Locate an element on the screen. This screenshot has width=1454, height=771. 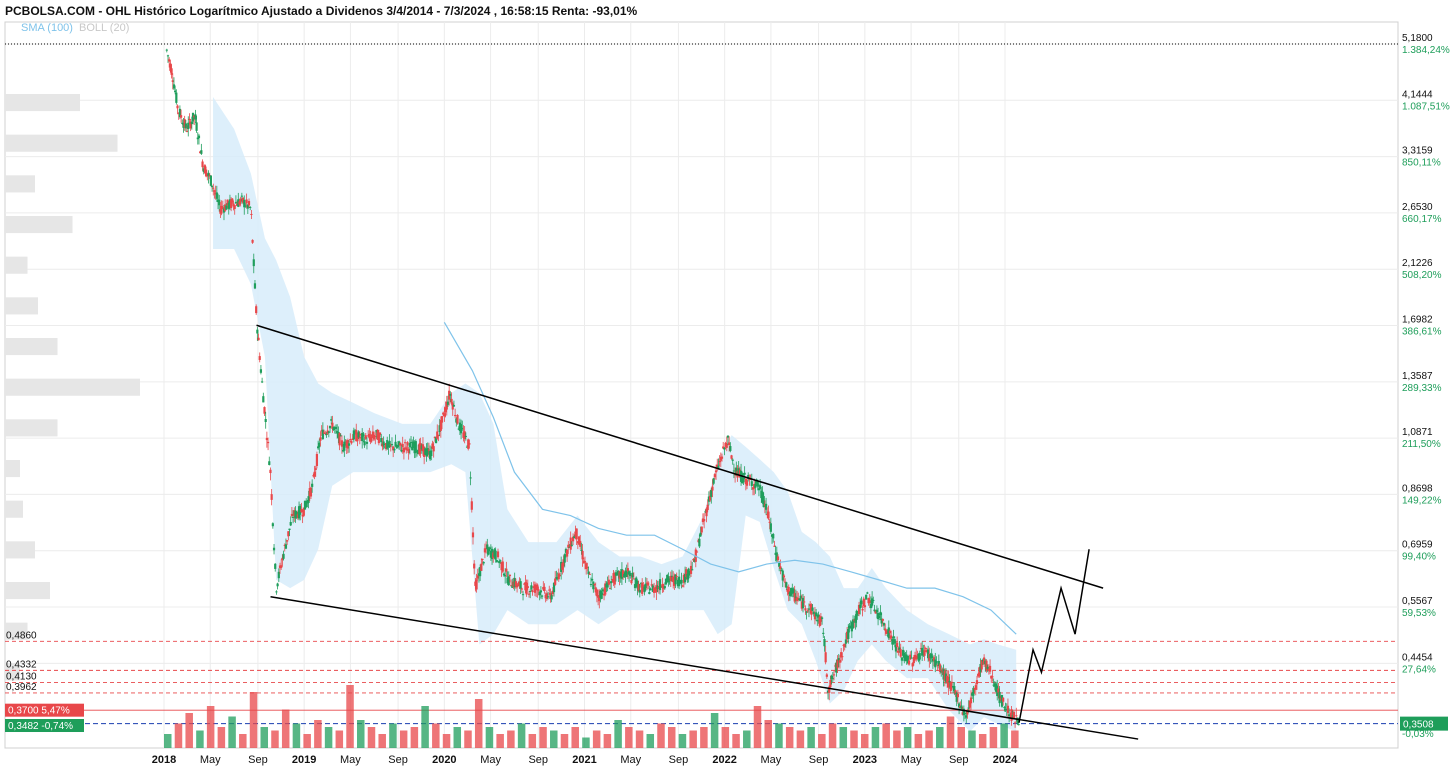
y-tick-label: 2,6530 is located at coordinates (1417, 207).